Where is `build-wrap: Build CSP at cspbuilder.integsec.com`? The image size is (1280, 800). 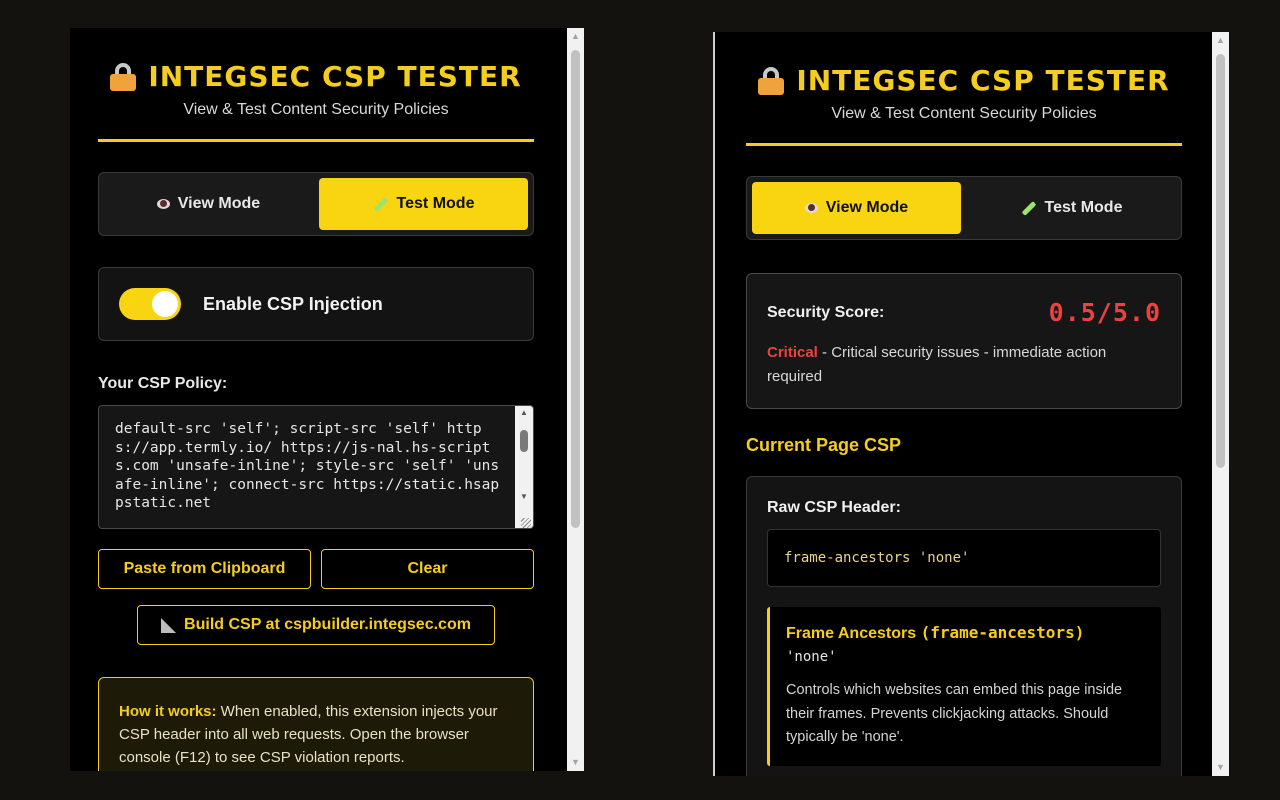
build-wrap: Build CSP at cspbuilder.integsec.com is located at coordinates (316, 625).